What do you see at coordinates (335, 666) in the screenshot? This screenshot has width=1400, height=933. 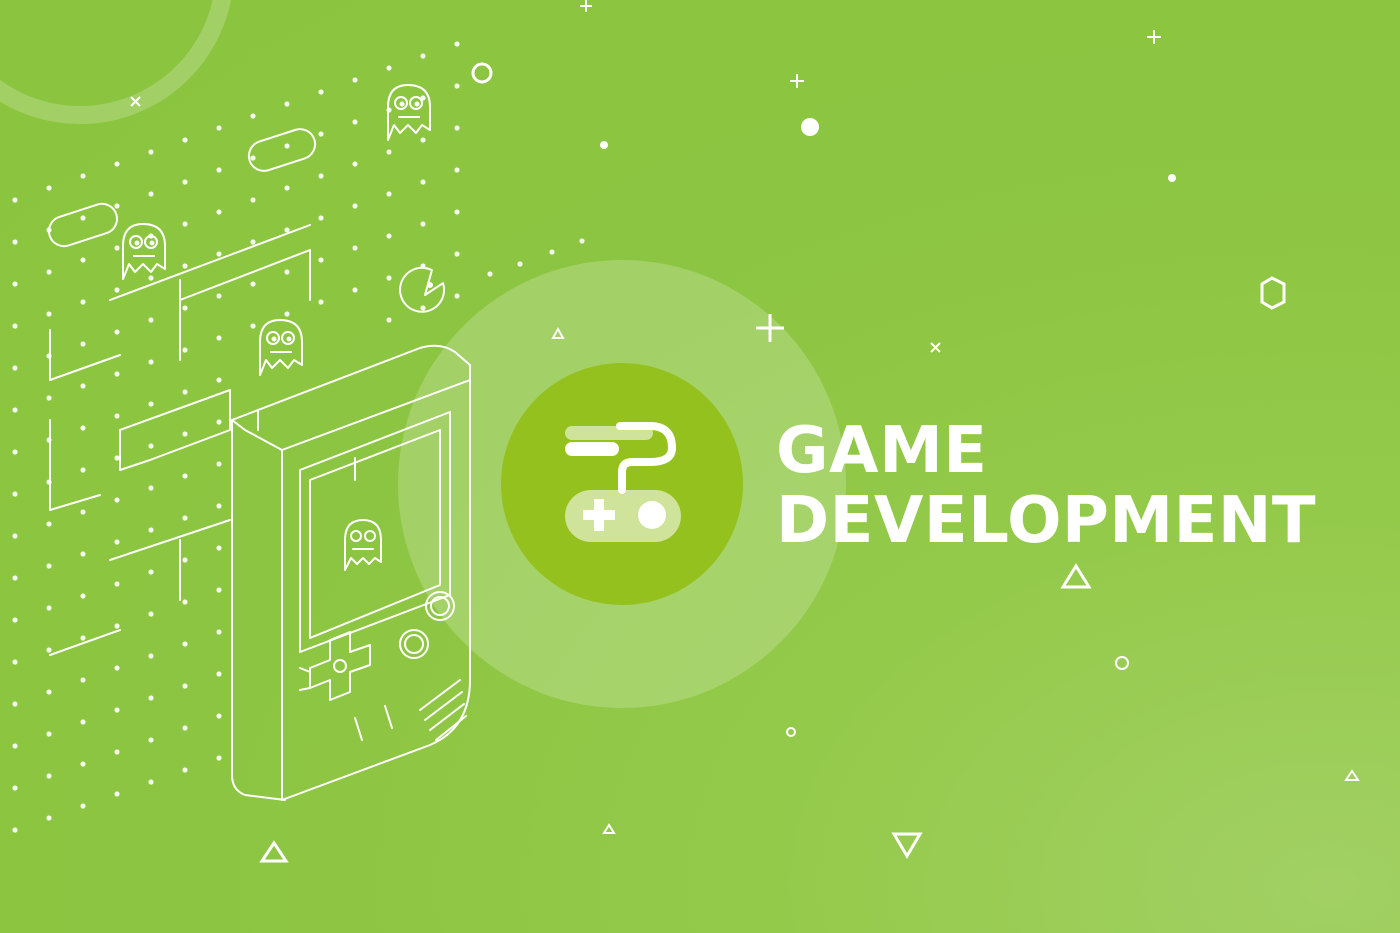 I see `dpad-icon` at bounding box center [335, 666].